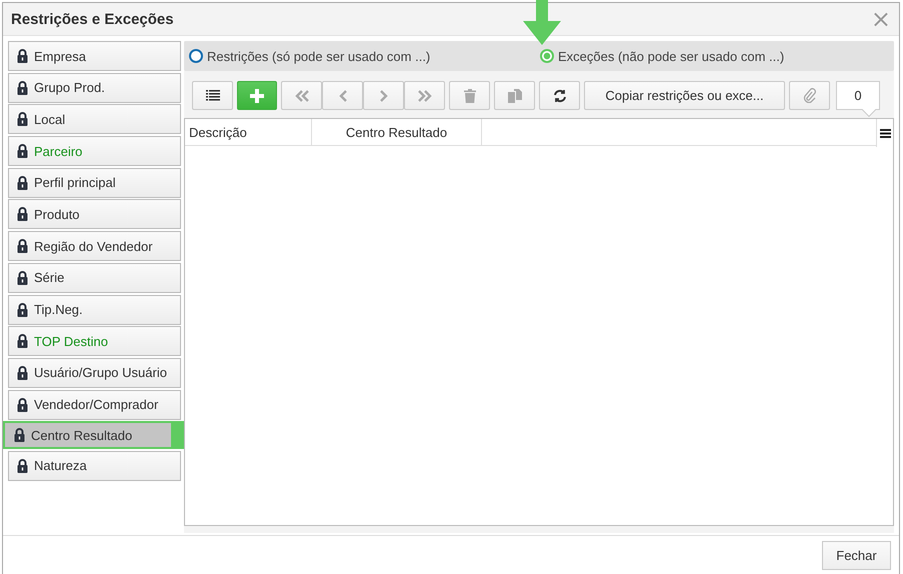  I want to click on double-chevron-left-icon, so click(302, 95).